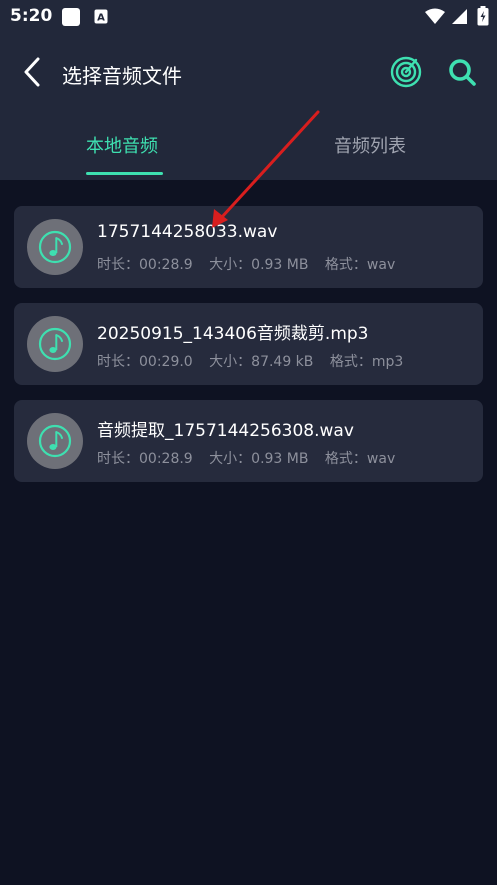 This screenshot has height=885, width=497. What do you see at coordinates (31, 16) in the screenshot?
I see `status-time: 5:20` at bounding box center [31, 16].